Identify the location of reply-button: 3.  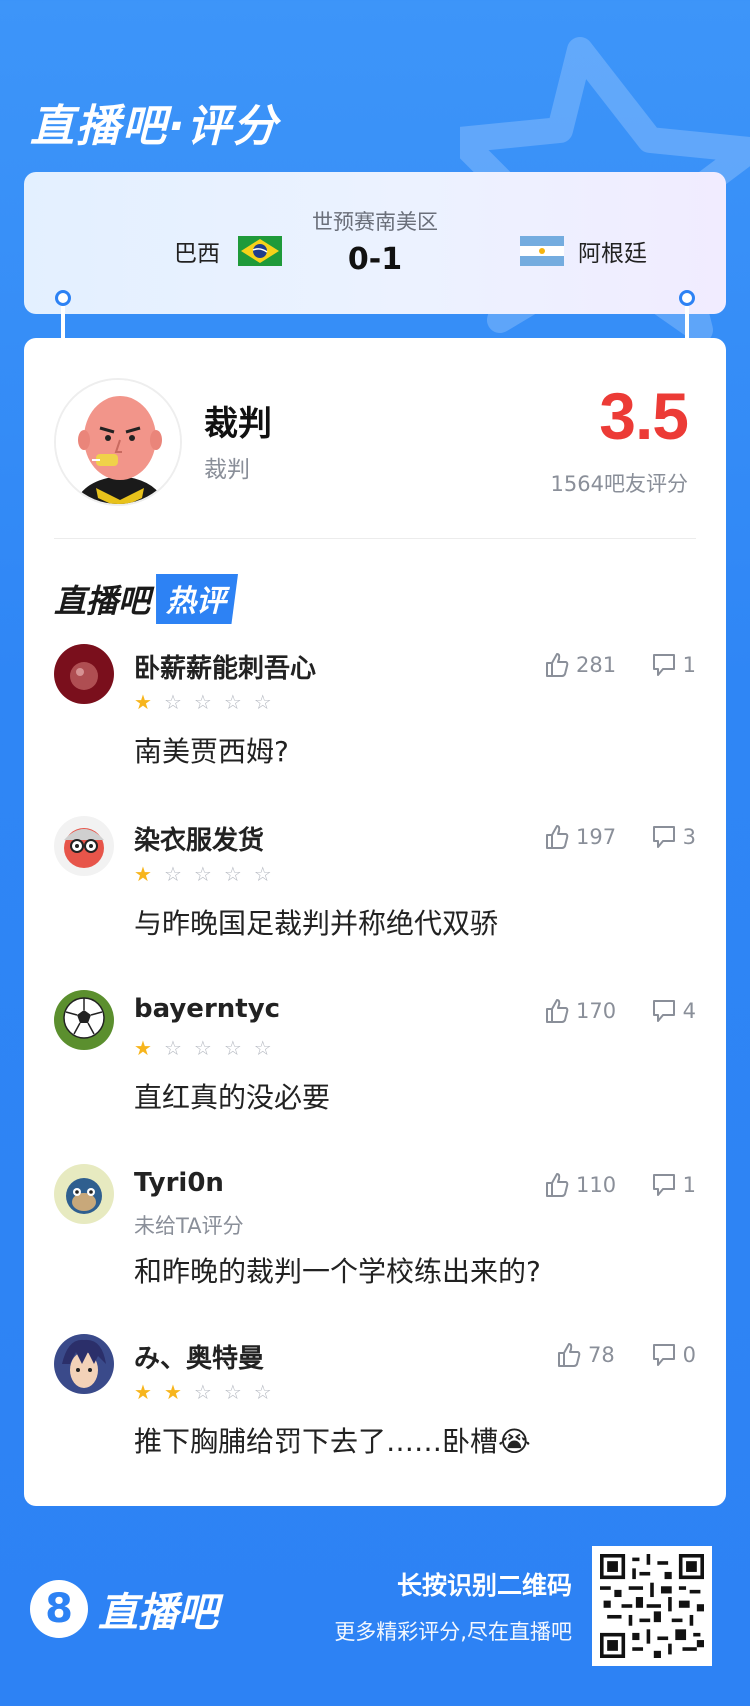
(672, 837).